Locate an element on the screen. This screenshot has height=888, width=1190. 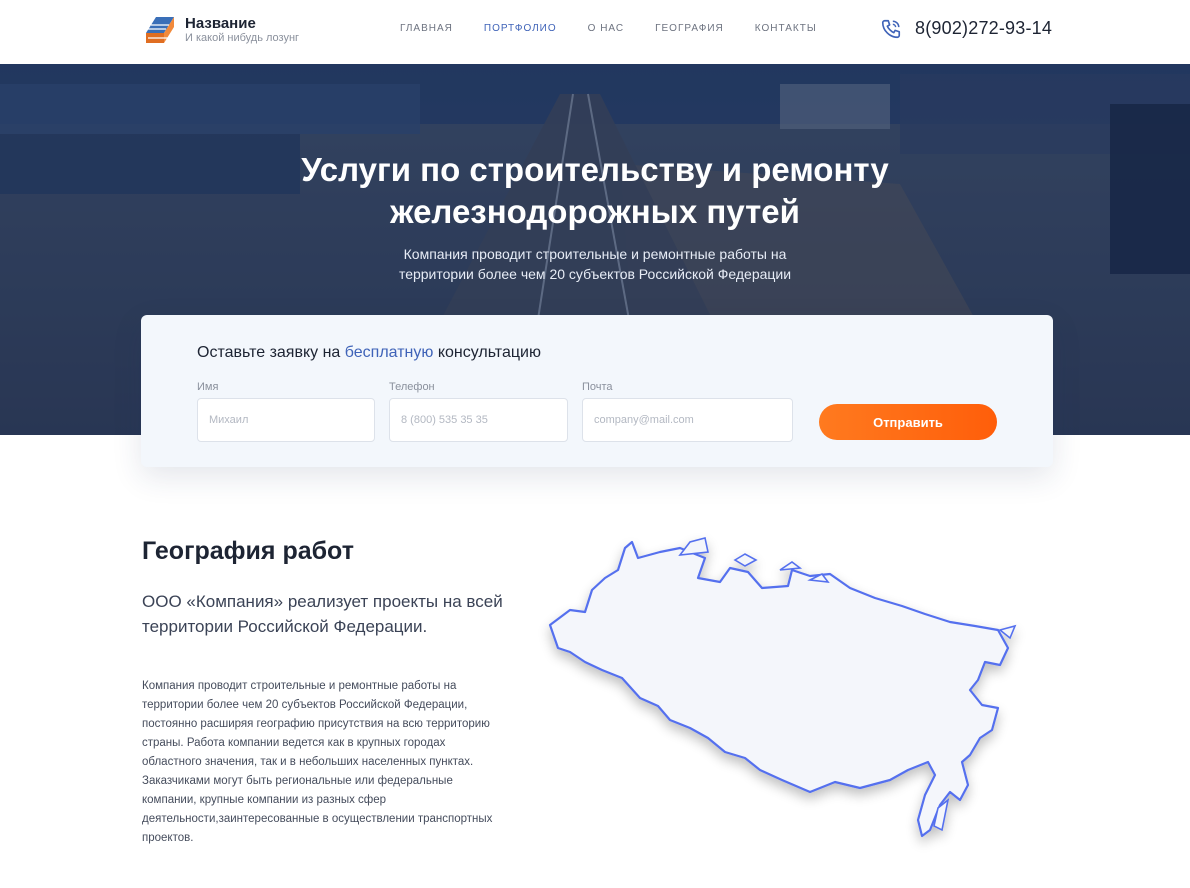
phone-icon is located at coordinates (891, 29).